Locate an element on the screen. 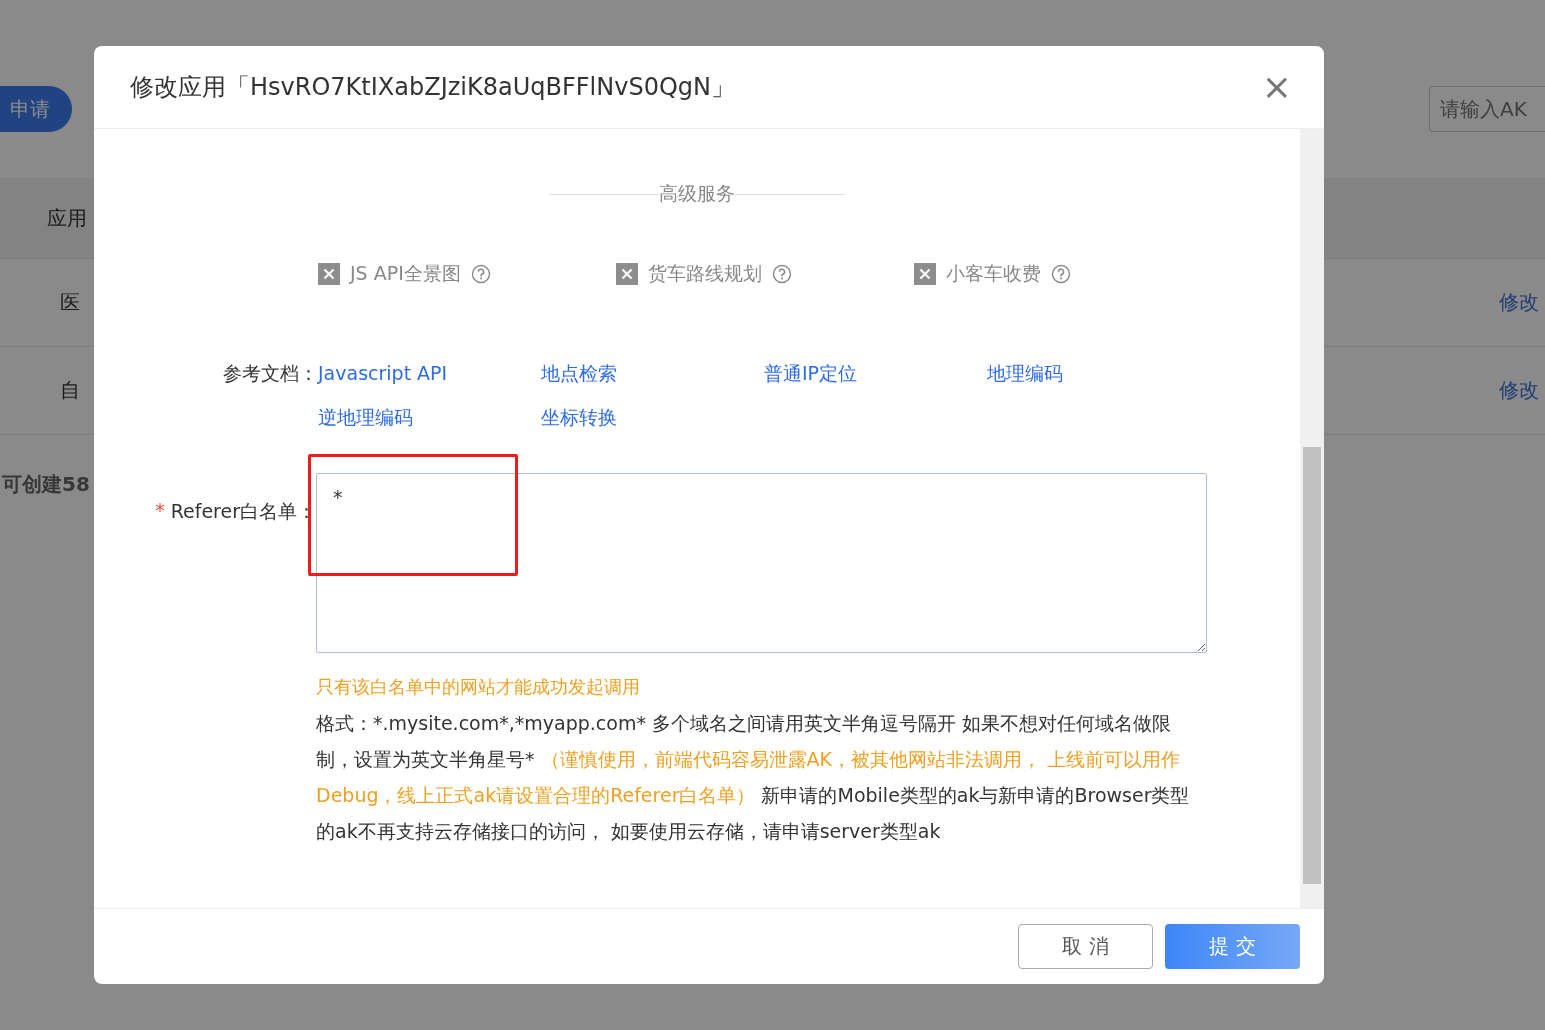 The image size is (1545, 1030). table-cell: 医 is located at coordinates (70, 302).